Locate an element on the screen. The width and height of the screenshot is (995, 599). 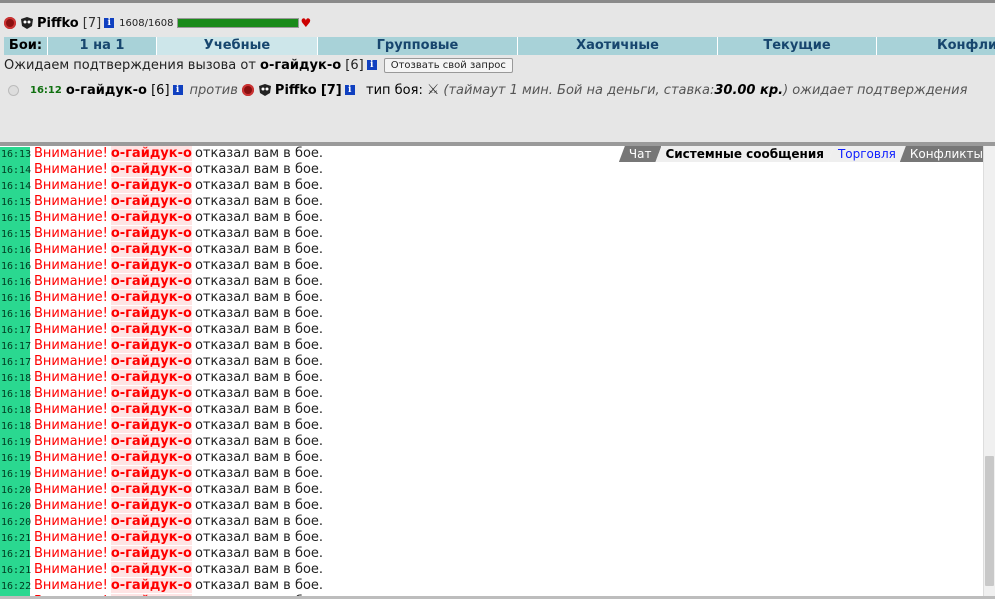
log-scrollbar is located at coordinates (989, 371).